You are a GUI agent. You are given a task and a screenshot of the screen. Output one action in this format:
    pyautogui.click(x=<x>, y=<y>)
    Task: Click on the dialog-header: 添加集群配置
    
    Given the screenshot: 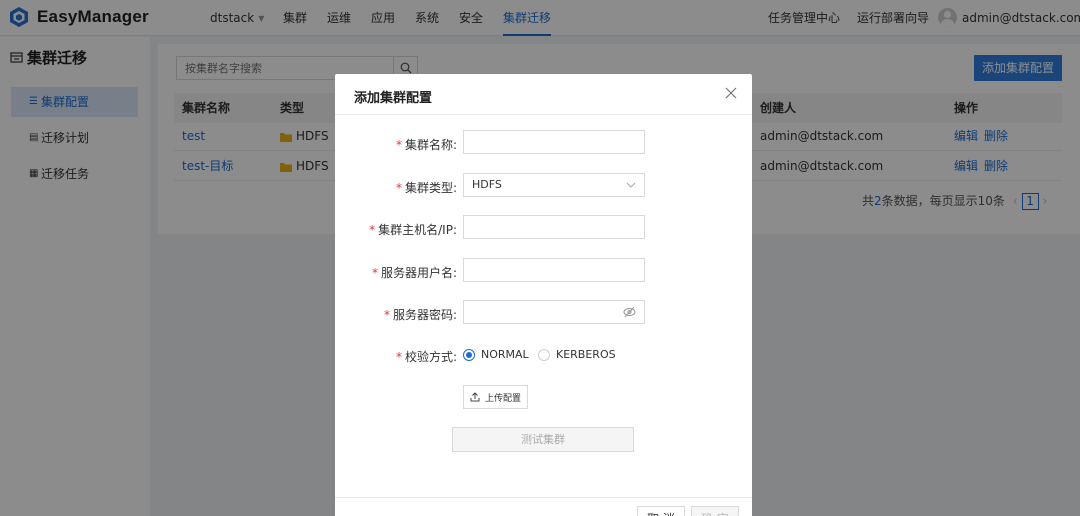 What is the action you would take?
    pyautogui.click(x=543, y=94)
    